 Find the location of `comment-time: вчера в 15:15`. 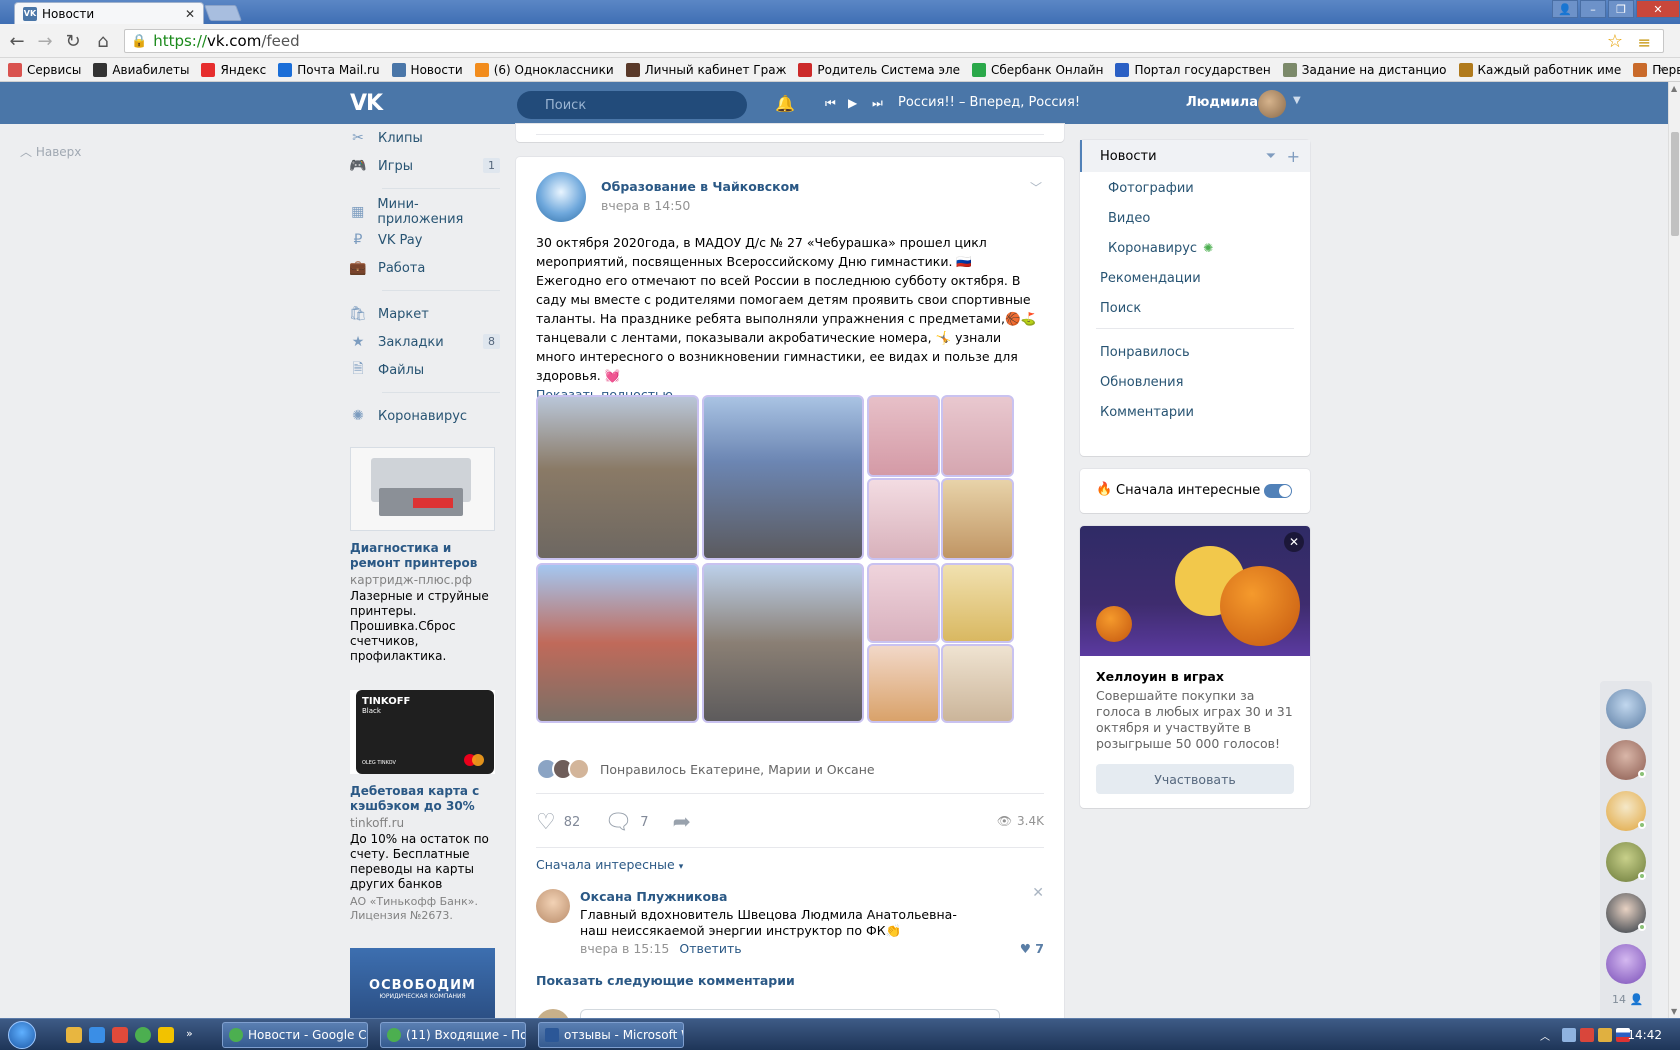

comment-time: вчера в 15:15 is located at coordinates (624, 948).